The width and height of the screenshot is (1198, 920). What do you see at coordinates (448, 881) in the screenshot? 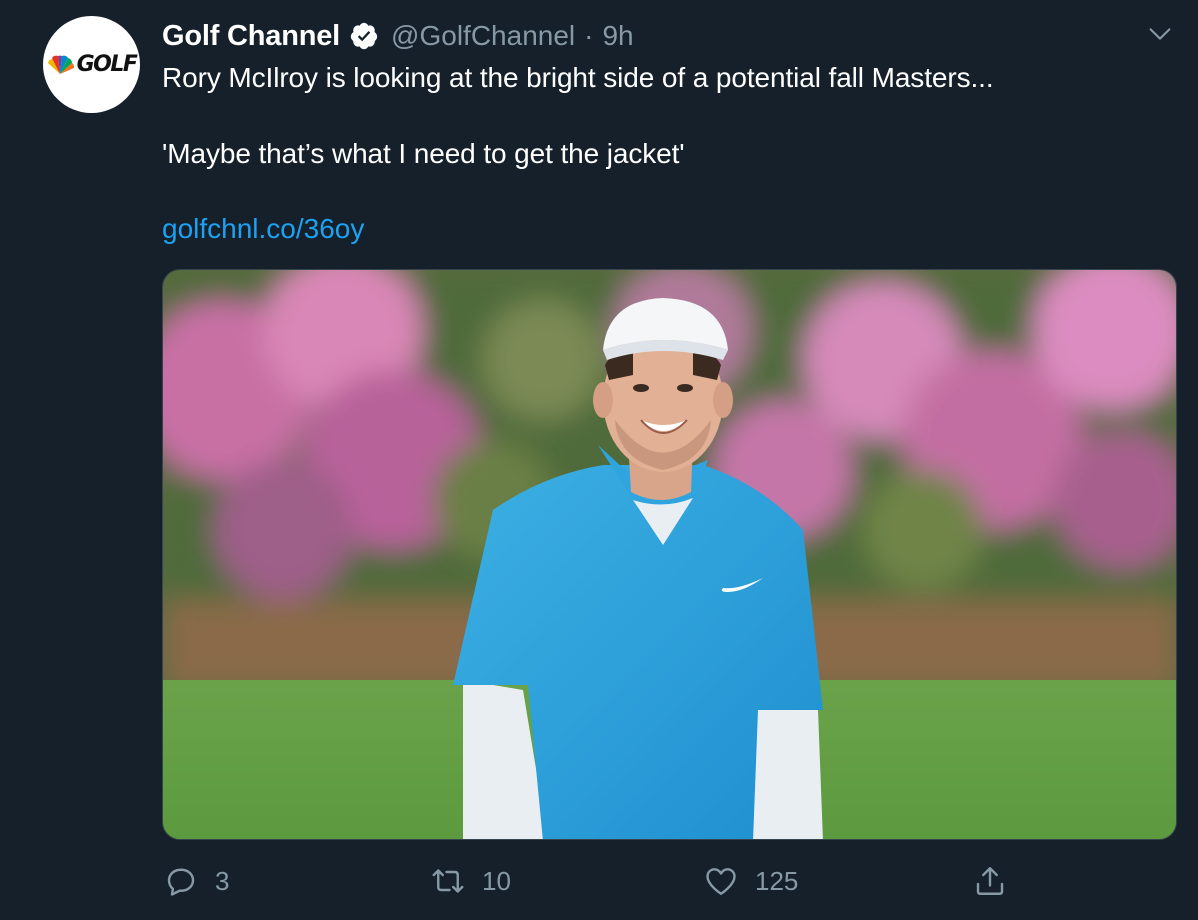
I see `retweet-icon` at bounding box center [448, 881].